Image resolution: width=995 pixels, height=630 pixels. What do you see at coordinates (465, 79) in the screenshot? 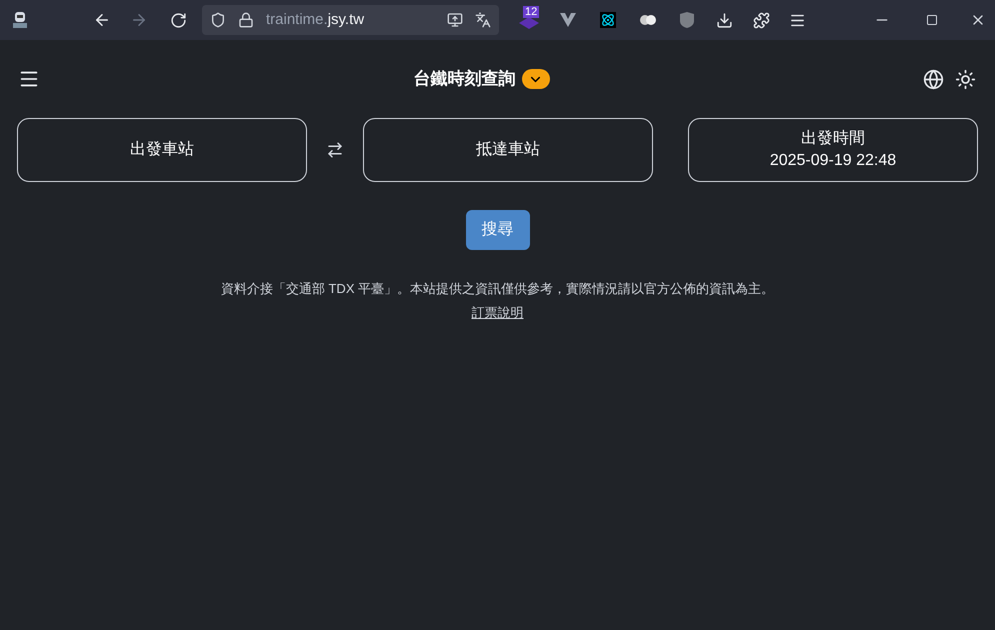
I see `page-title: 台鐵時刻查詢` at bounding box center [465, 79].